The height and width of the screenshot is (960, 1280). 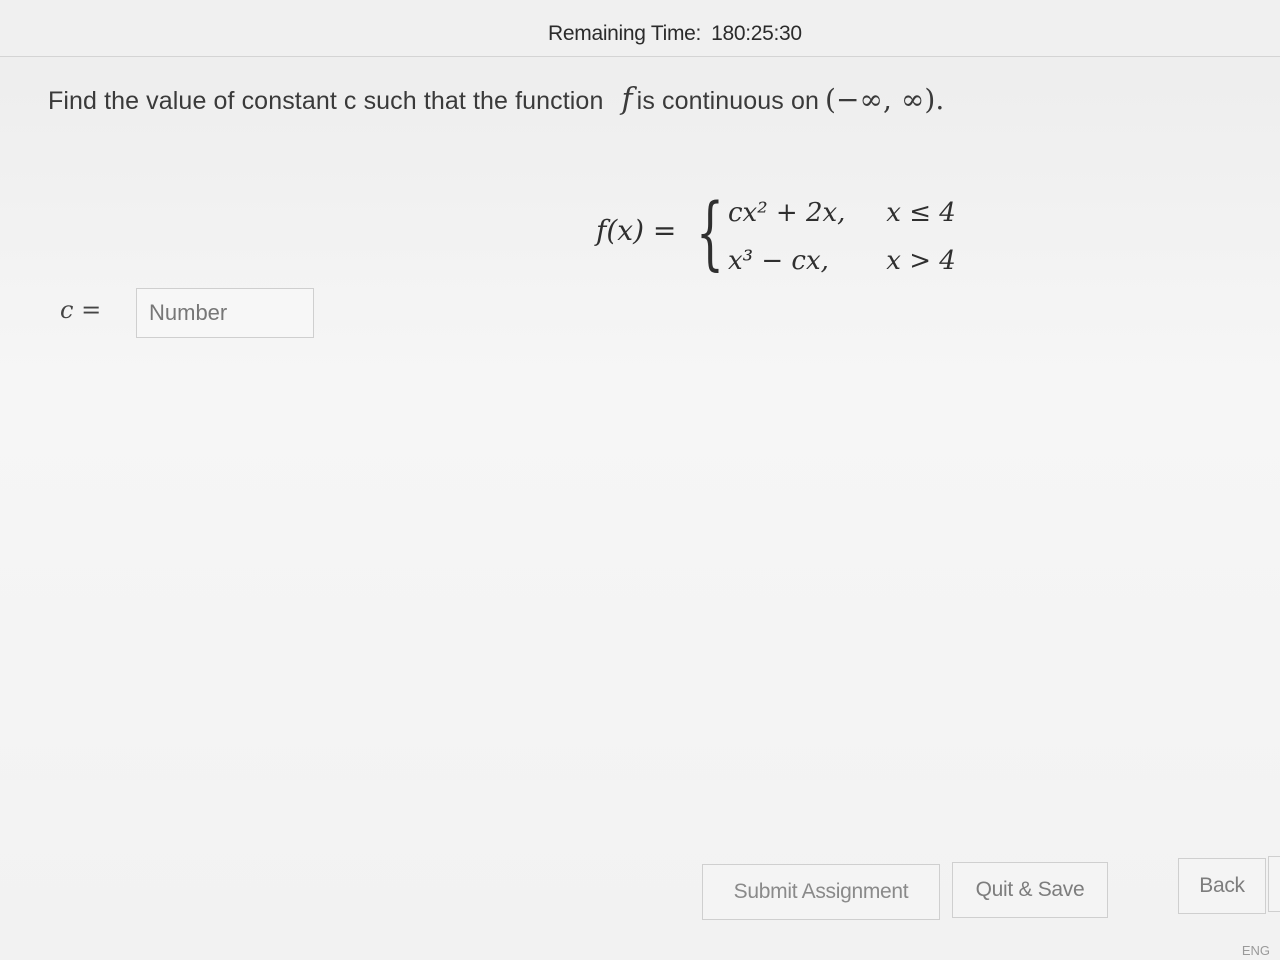 I want to click on timer-value: 180:25:30, so click(x=756, y=33).